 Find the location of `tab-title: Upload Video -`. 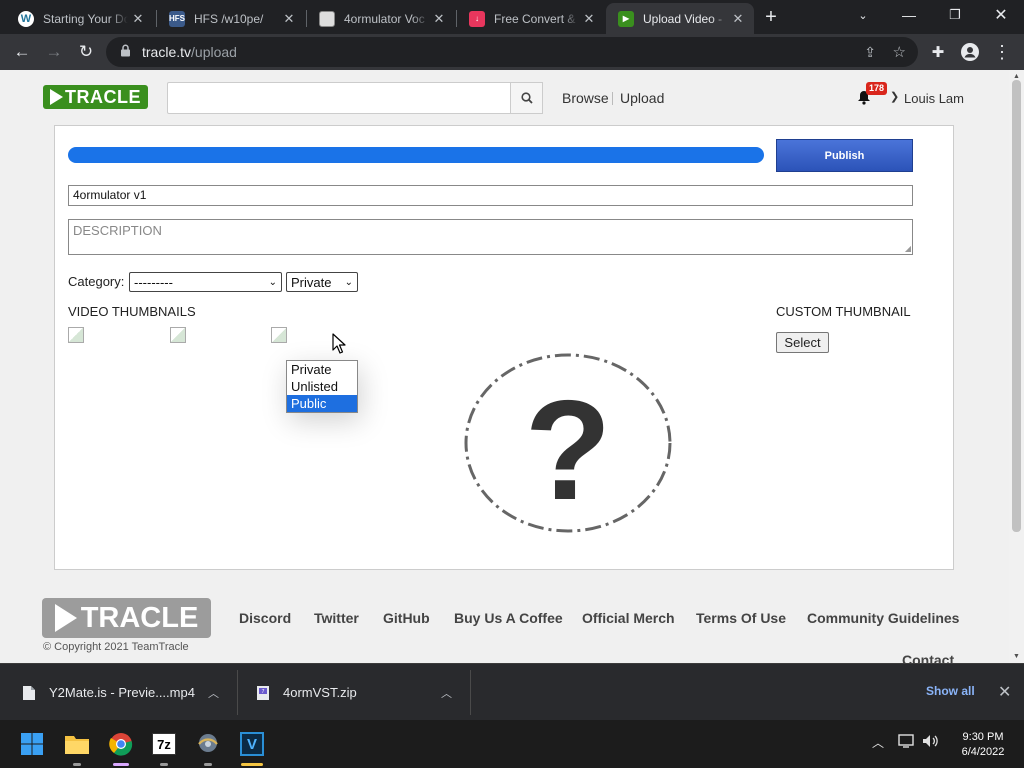

tab-title: Upload Video - is located at coordinates (683, 18).